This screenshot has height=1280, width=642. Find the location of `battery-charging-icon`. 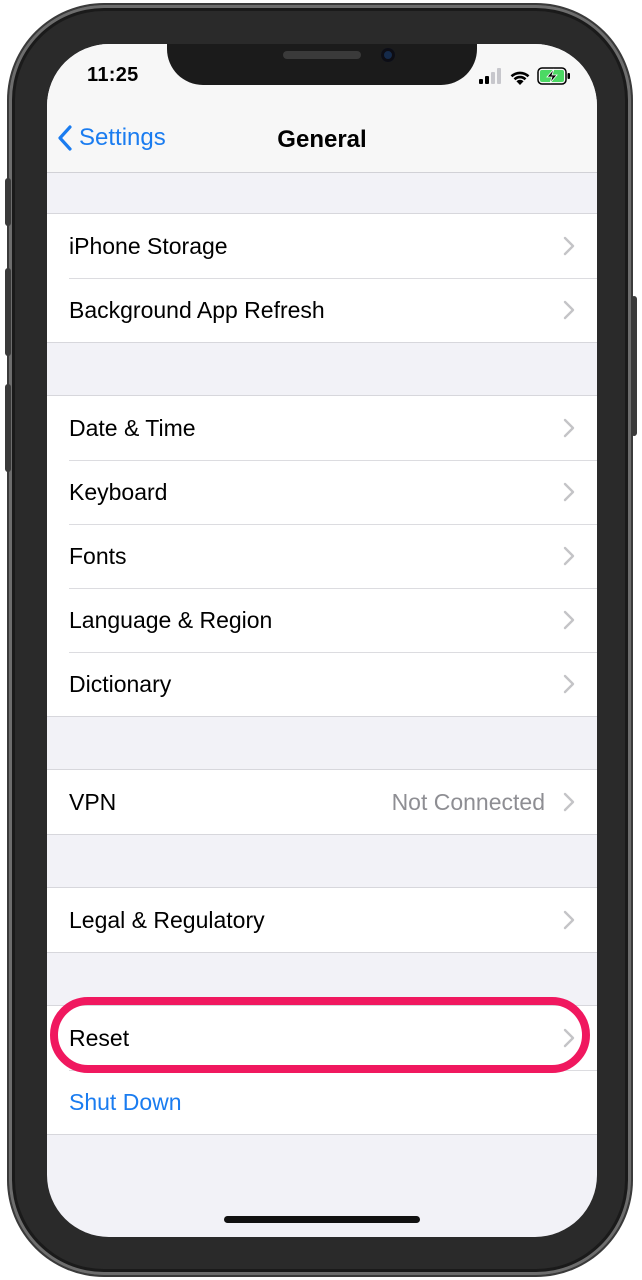

battery-charging-icon is located at coordinates (553, 76).